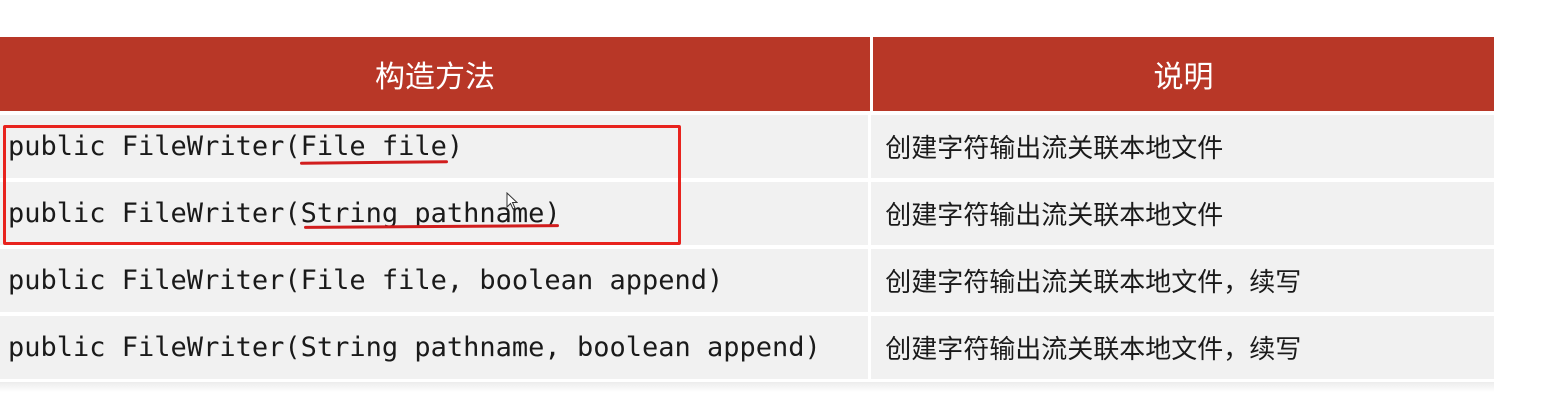 The height and width of the screenshot is (409, 1550). What do you see at coordinates (434, 146) in the screenshot?
I see `method-cell: public FileWriter(File file)` at bounding box center [434, 146].